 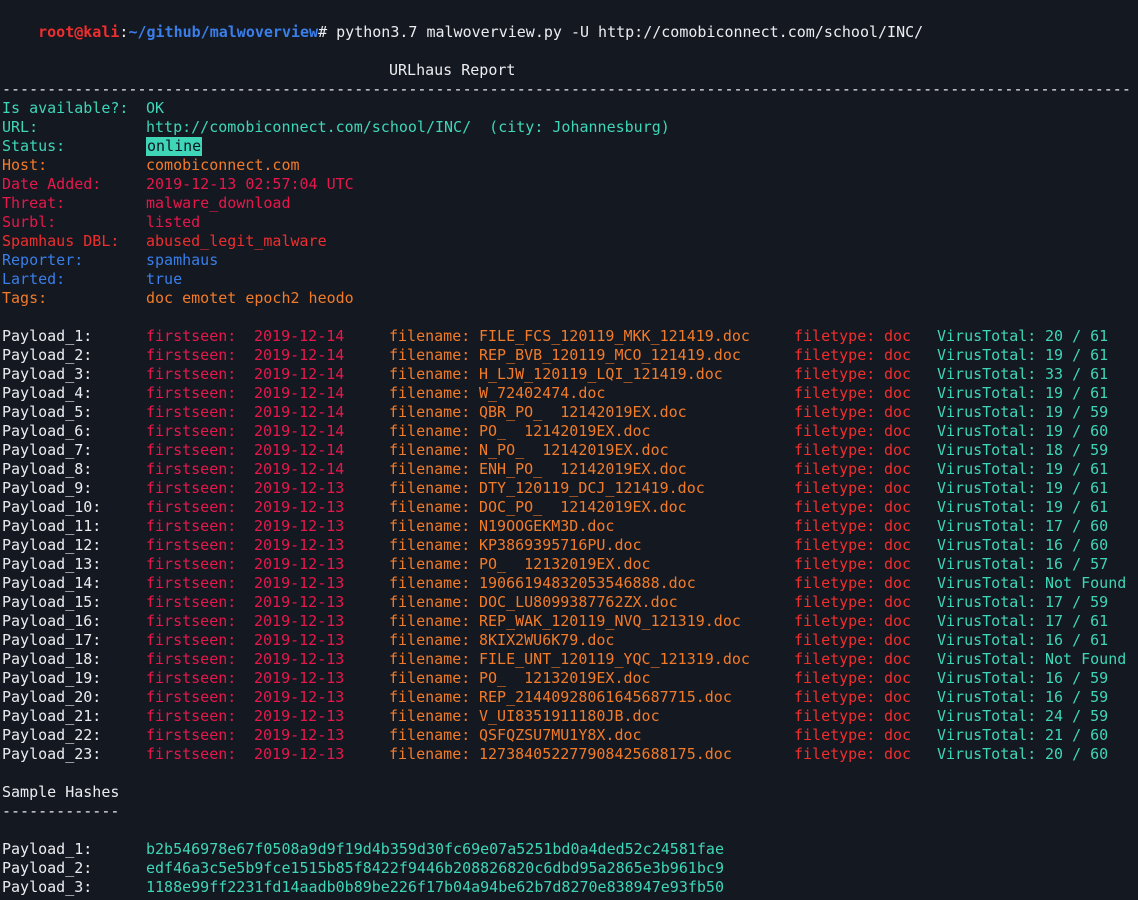 What do you see at coordinates (569, 146) in the screenshot?
I see `report-field-row: Status: online` at bounding box center [569, 146].